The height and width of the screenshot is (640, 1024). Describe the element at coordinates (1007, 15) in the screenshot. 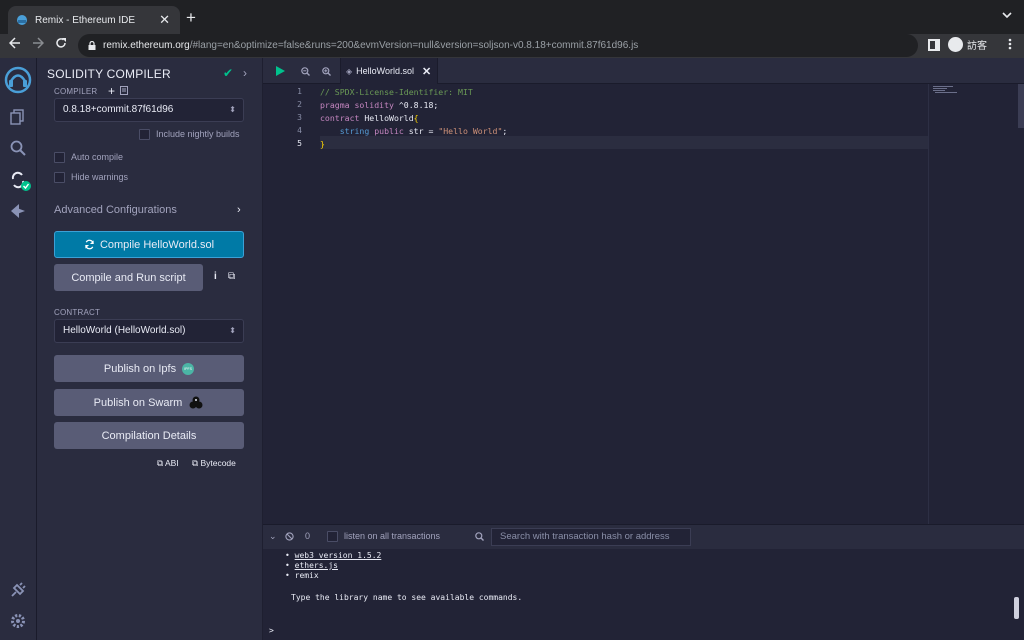

I see `tab-search-chevron-icon` at that location.